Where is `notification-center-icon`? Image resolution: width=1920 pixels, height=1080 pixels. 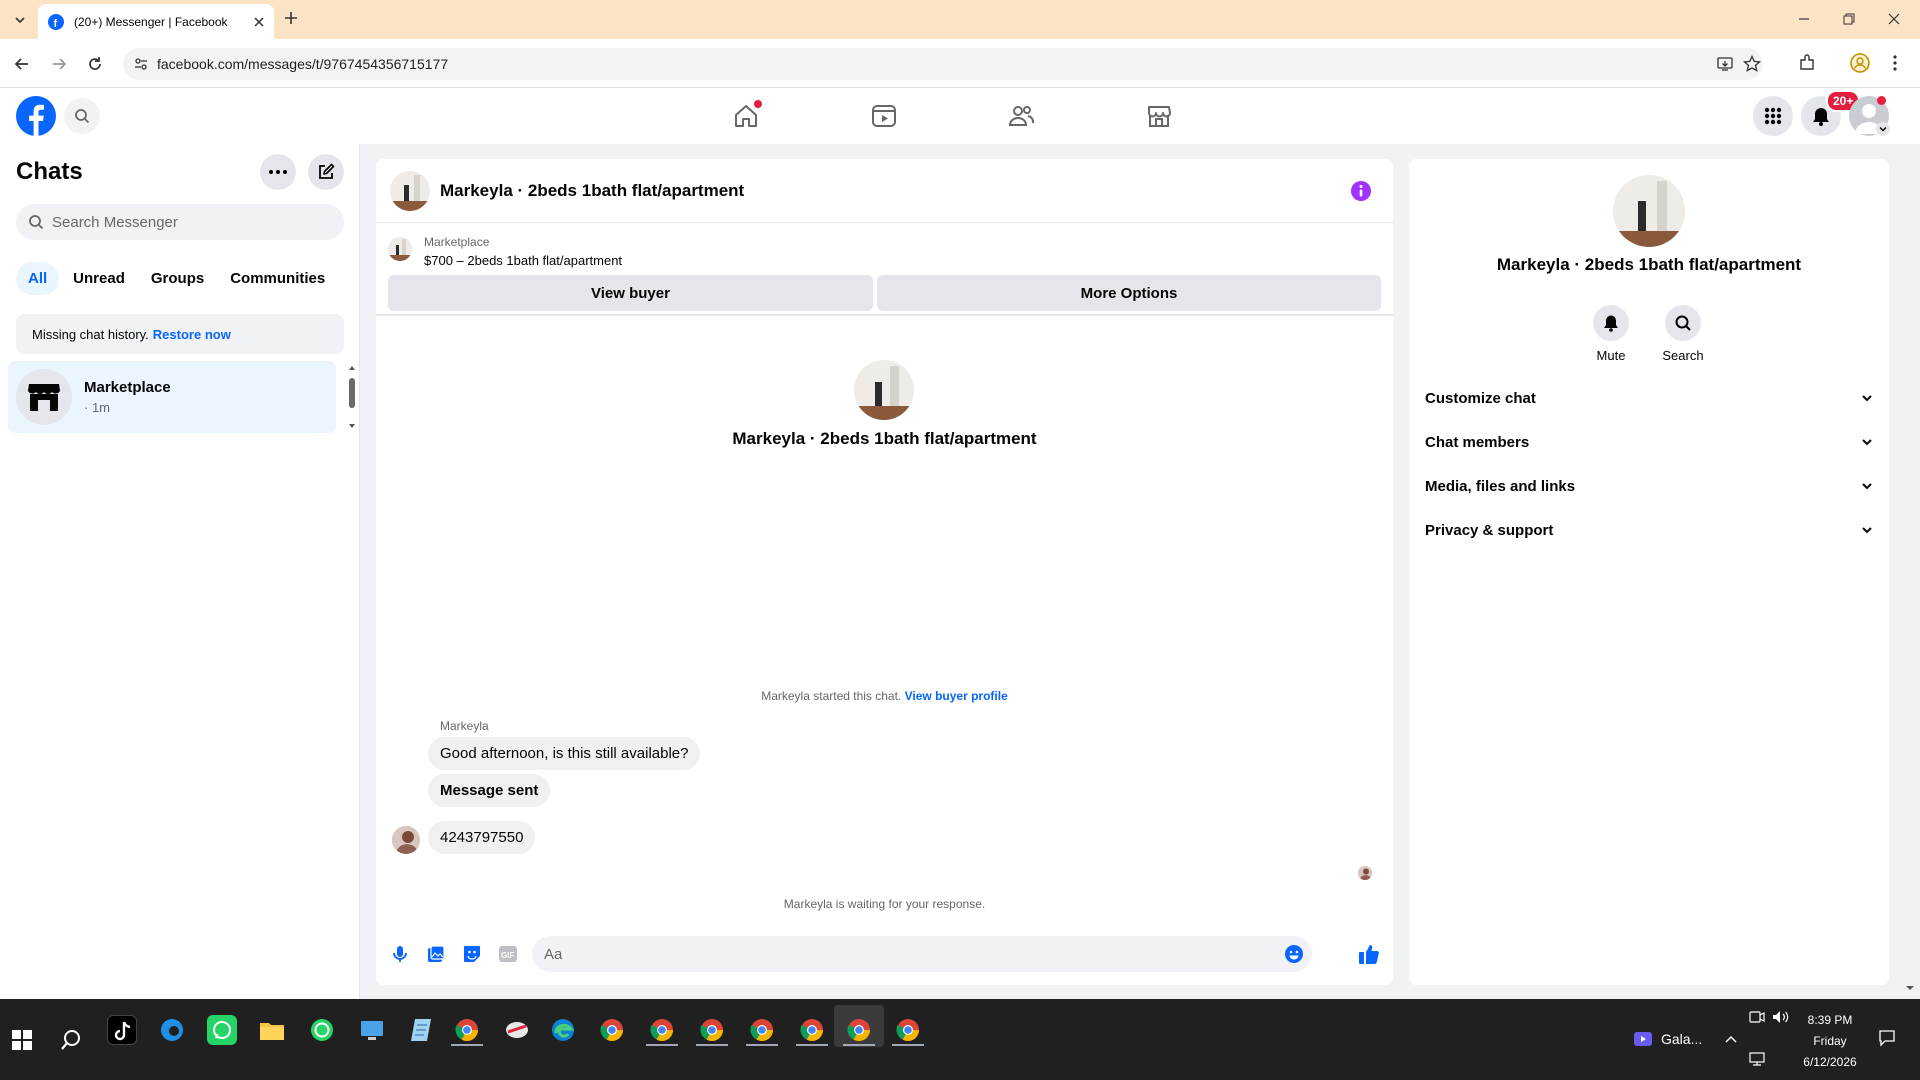
notification-center-icon is located at coordinates (1887, 1038).